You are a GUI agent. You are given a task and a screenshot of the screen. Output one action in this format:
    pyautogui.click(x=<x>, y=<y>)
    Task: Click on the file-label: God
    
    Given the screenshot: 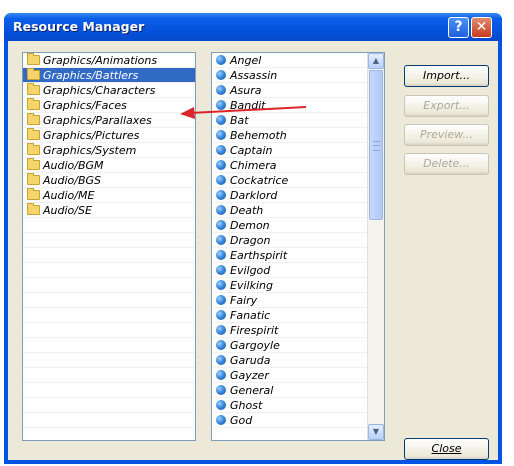 What is the action you would take?
    pyautogui.click(x=241, y=420)
    